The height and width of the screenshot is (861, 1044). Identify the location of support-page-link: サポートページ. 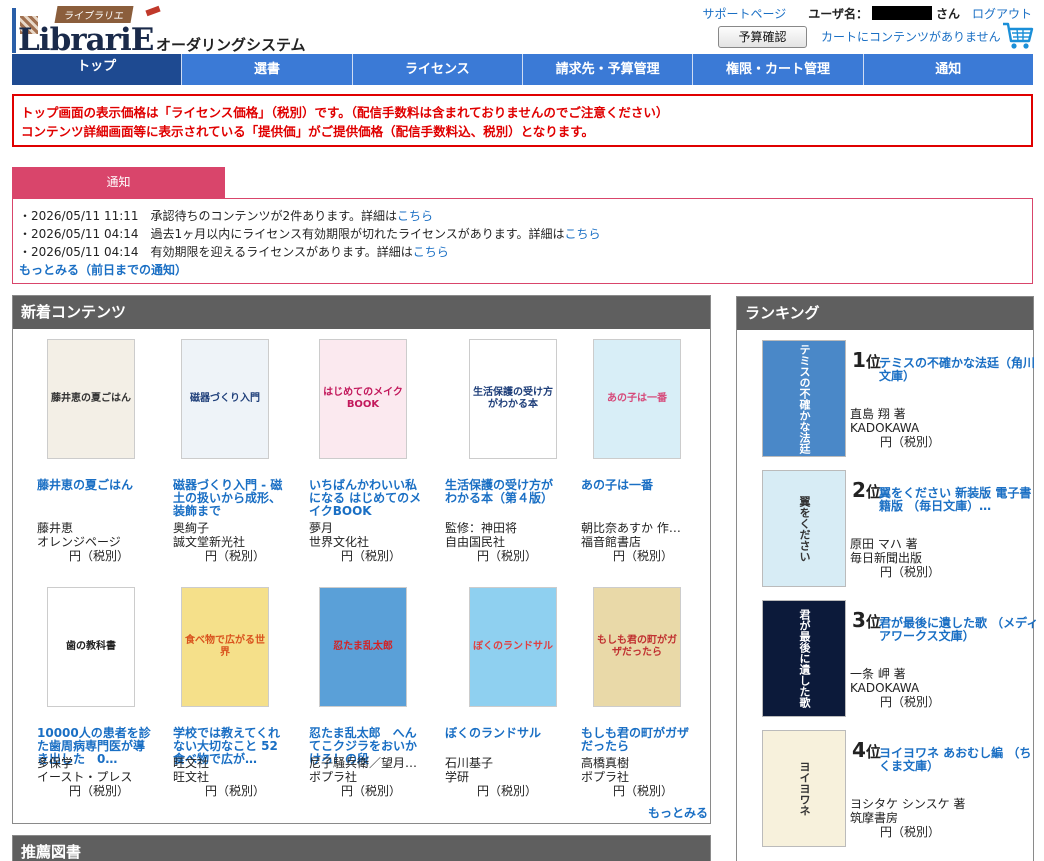
(744, 13).